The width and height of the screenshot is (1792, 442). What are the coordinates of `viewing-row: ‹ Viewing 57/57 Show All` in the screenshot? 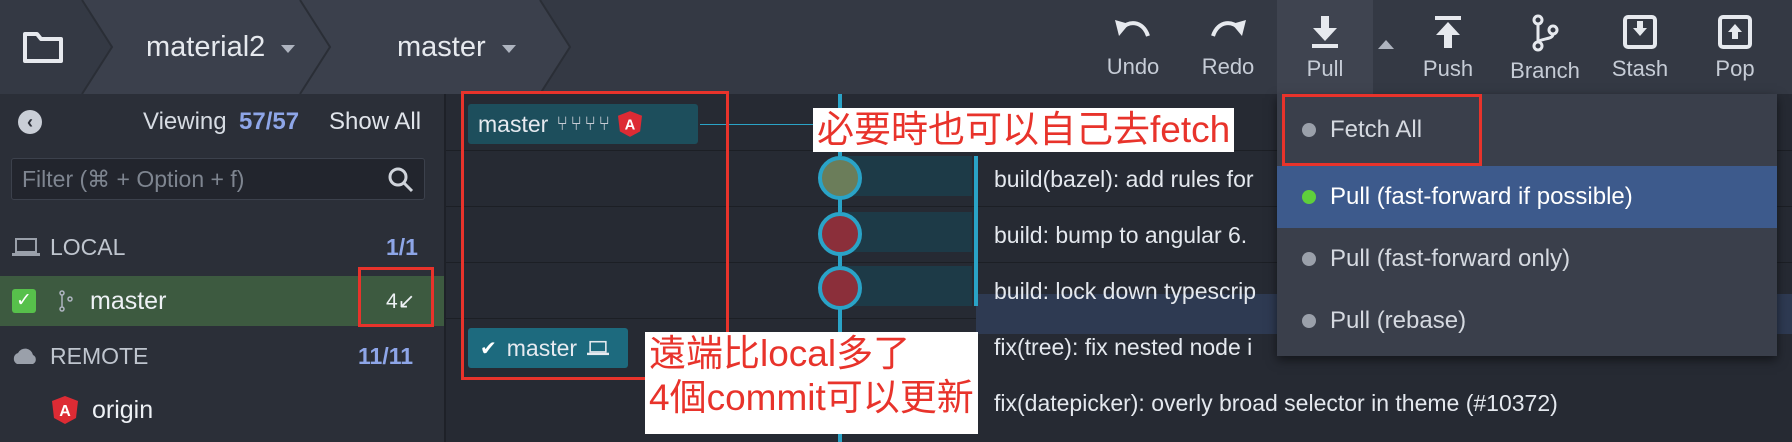 It's located at (222, 122).